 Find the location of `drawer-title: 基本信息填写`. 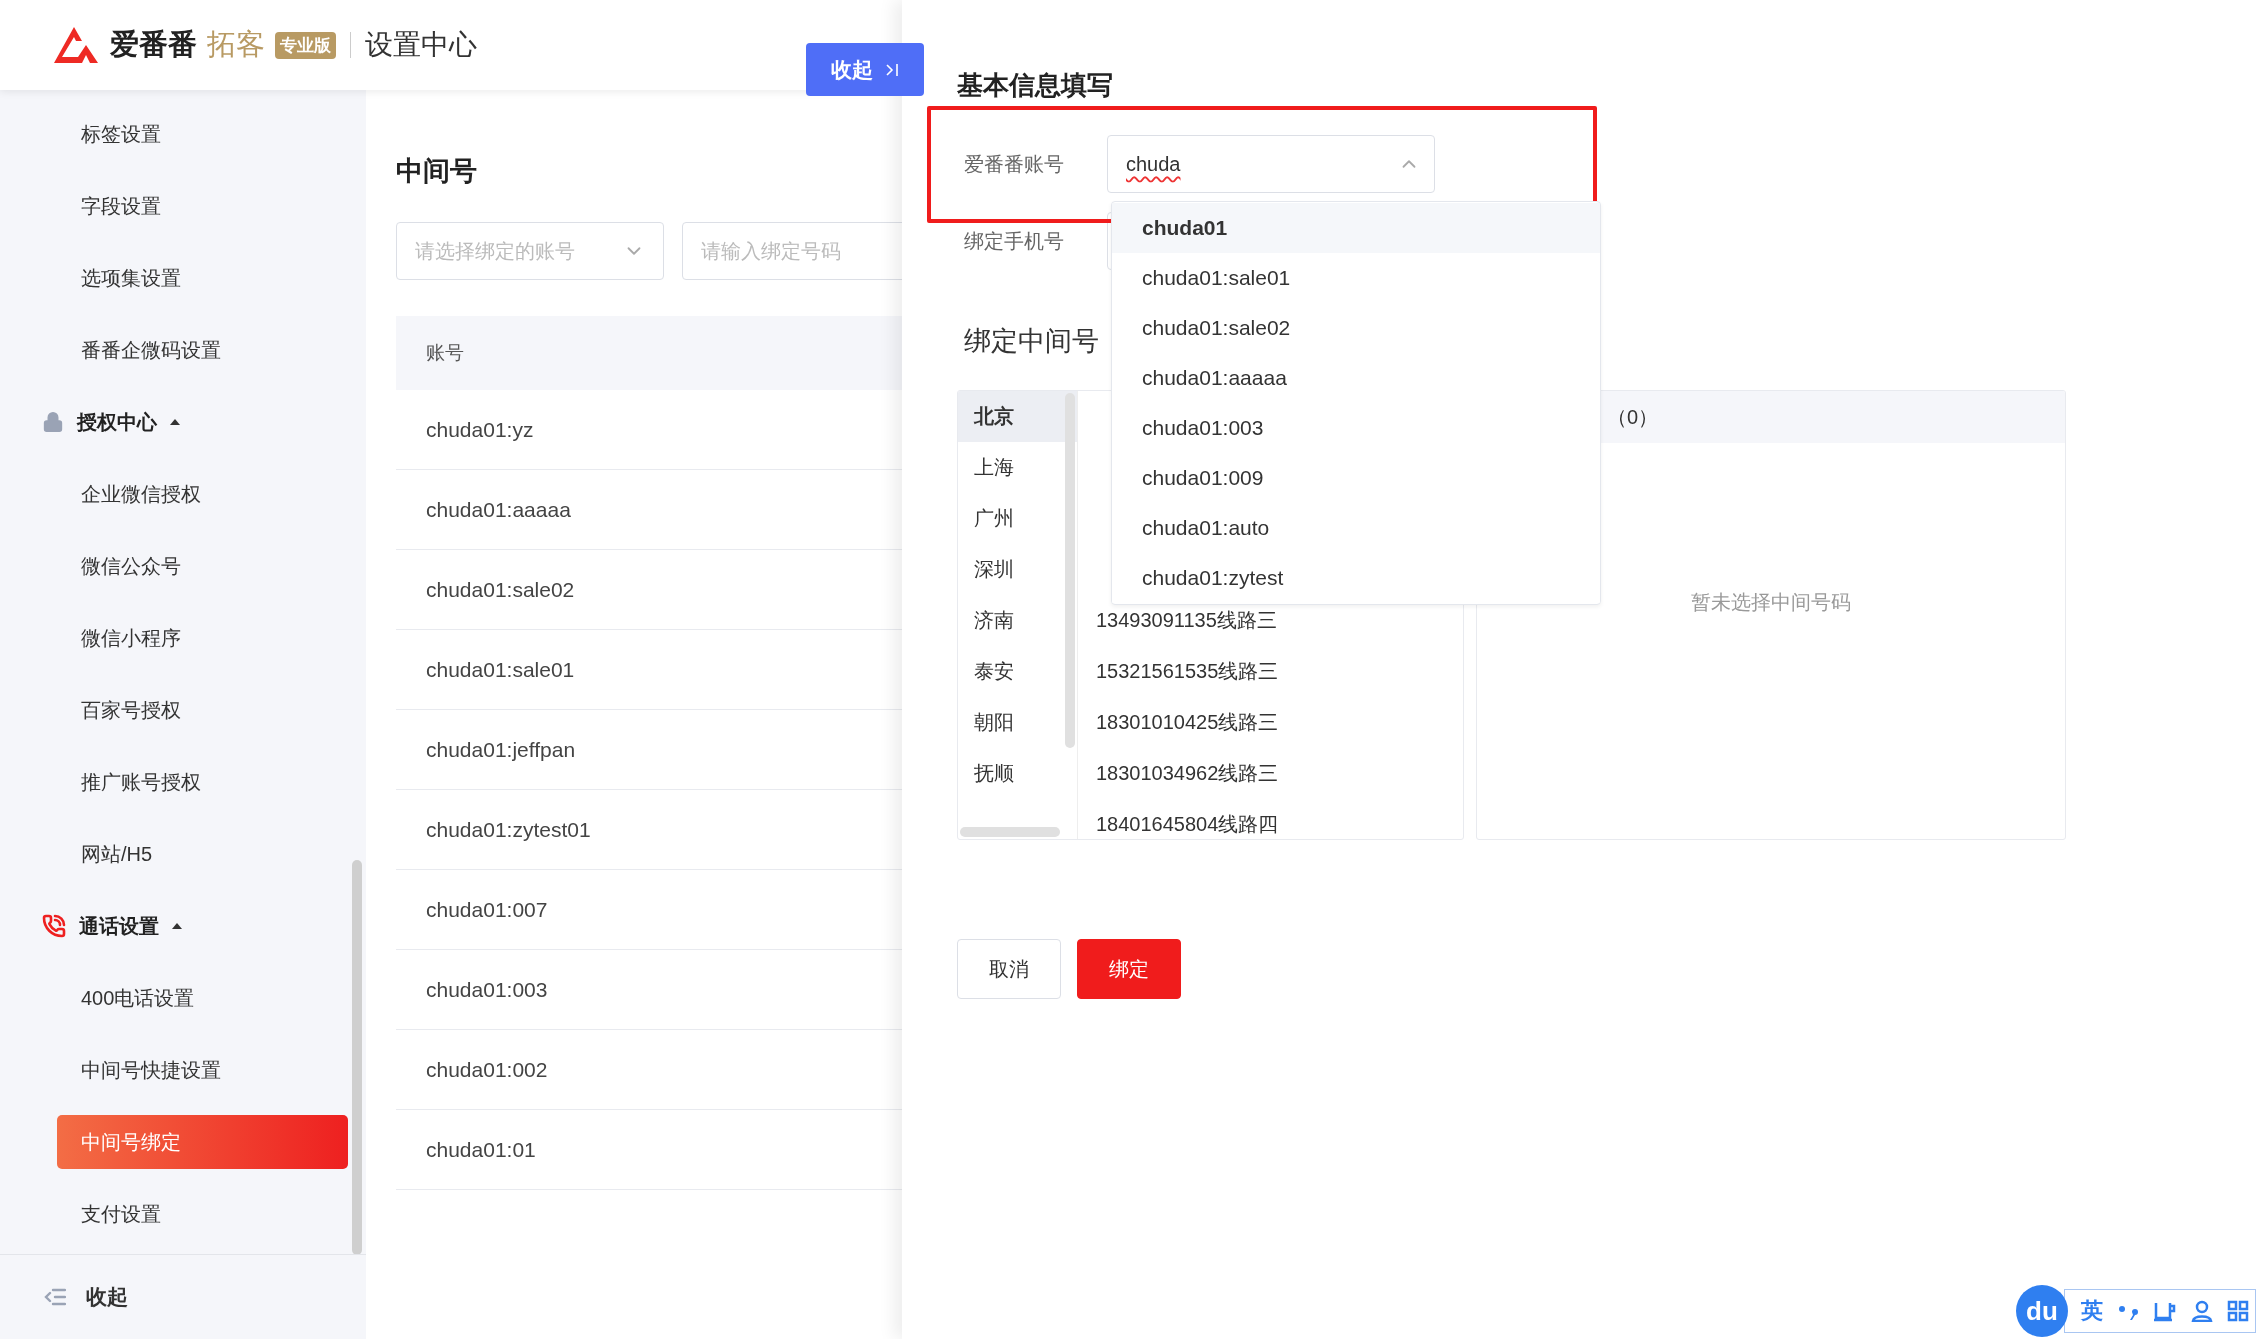

drawer-title: 基本信息填写 is located at coordinates (1035, 85).